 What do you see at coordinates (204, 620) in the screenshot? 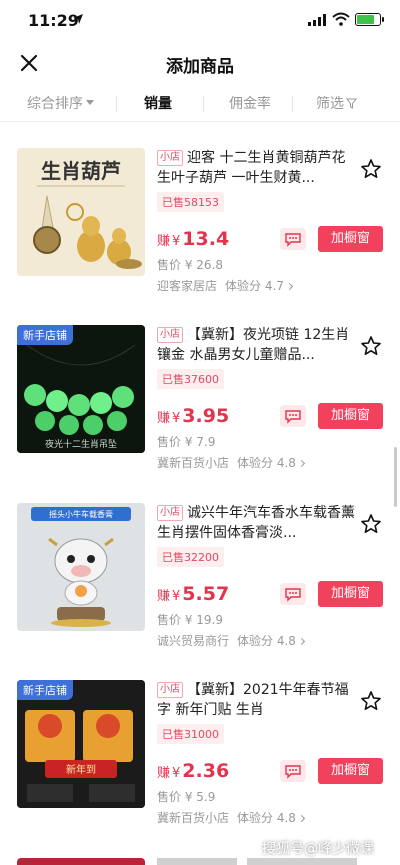
I see `price-value: ¥ 19.9` at bounding box center [204, 620].